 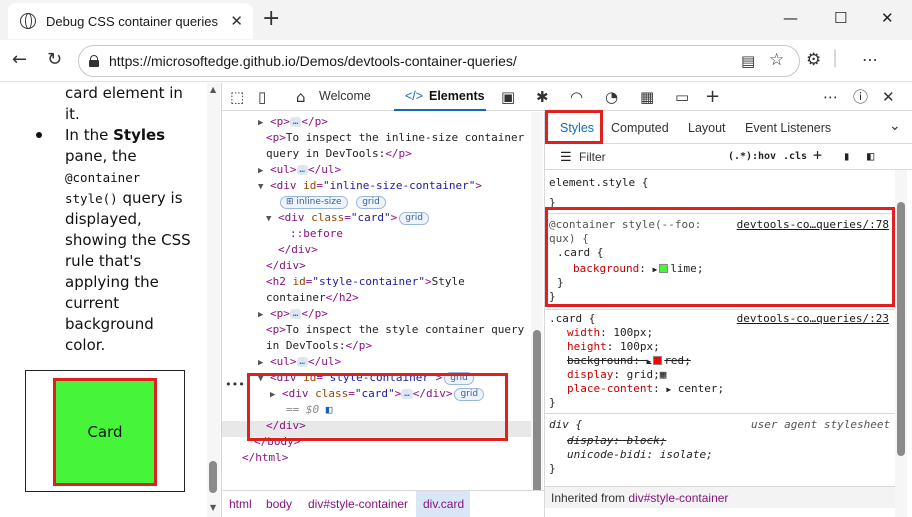 I want to click on favorite-icon: ☆, so click(x=776, y=60).